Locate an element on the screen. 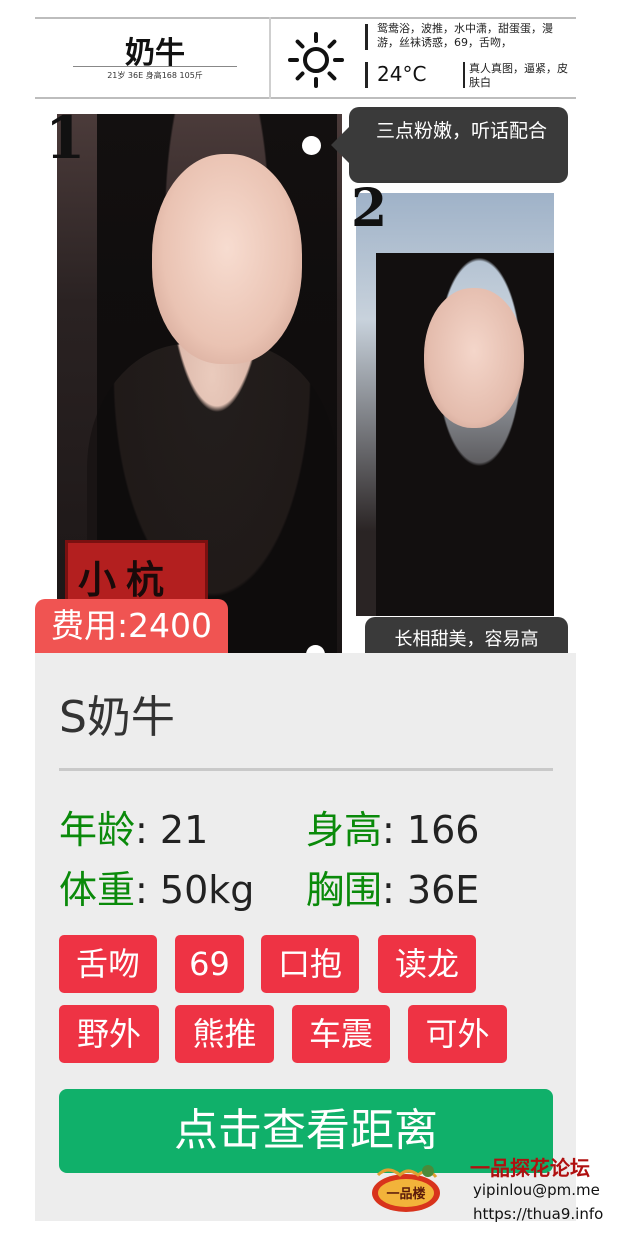 The image size is (641, 1242). forum-title: 一品探花论坛 is located at coordinates (530, 1168).